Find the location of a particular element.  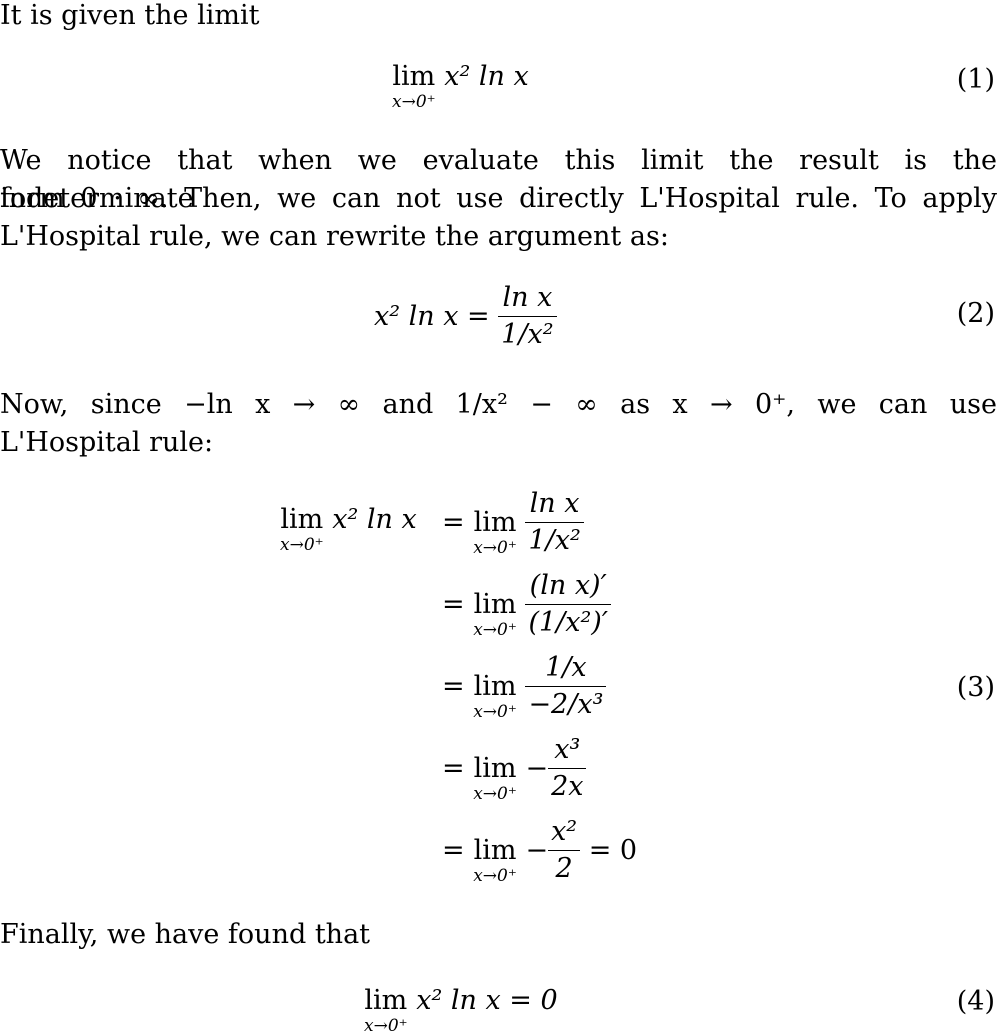

derivation-step: = lim x→0⁺ − x³ 2x is located at coordinates (514, 768).